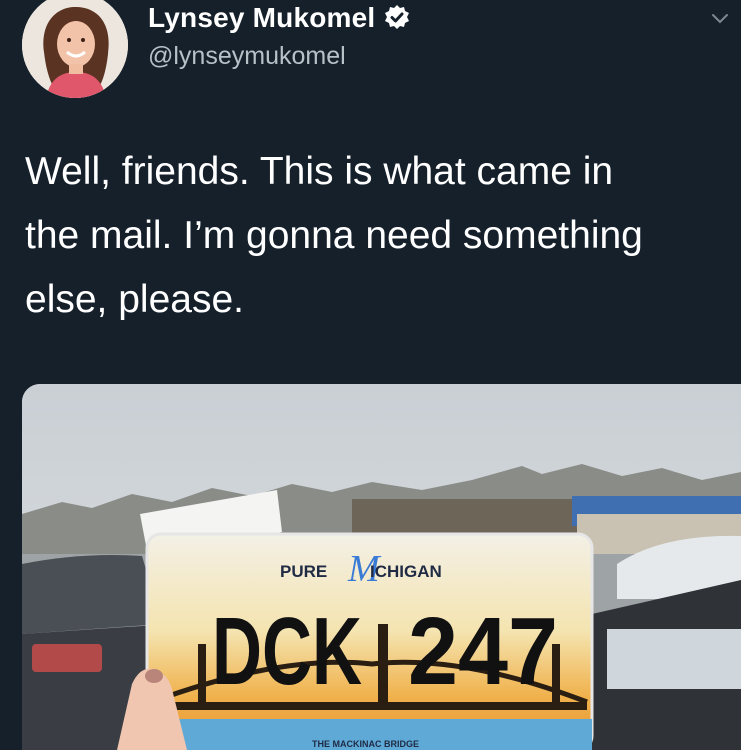 Image resolution: width=741 pixels, height=750 pixels. What do you see at coordinates (406, 571) in the screenshot?
I see `plate-brand-right: ICHIGAN` at bounding box center [406, 571].